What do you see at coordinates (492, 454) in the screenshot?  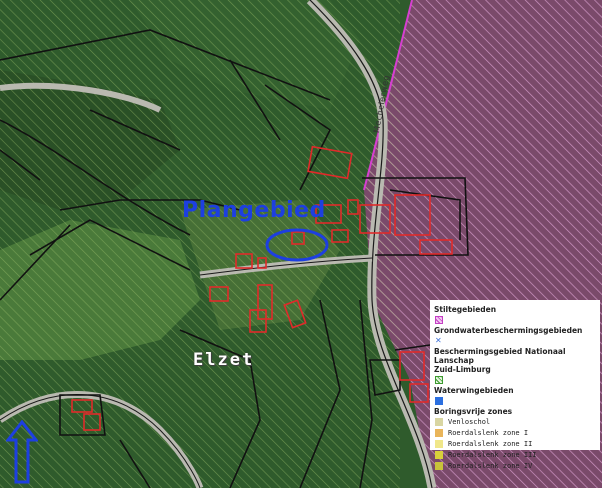 I see `legend-boring-label: Roerdalslenk zone III` at bounding box center [492, 454].